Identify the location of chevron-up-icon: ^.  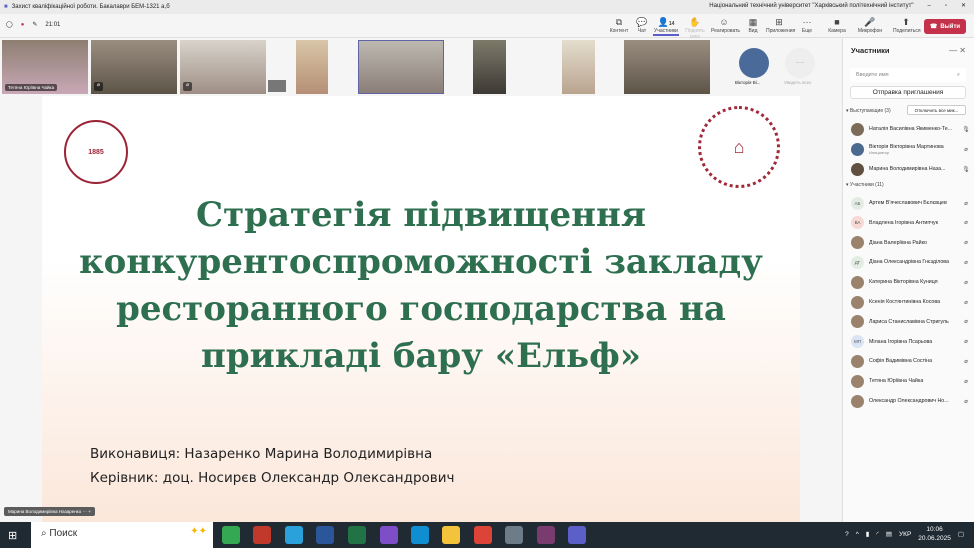
(857, 534).